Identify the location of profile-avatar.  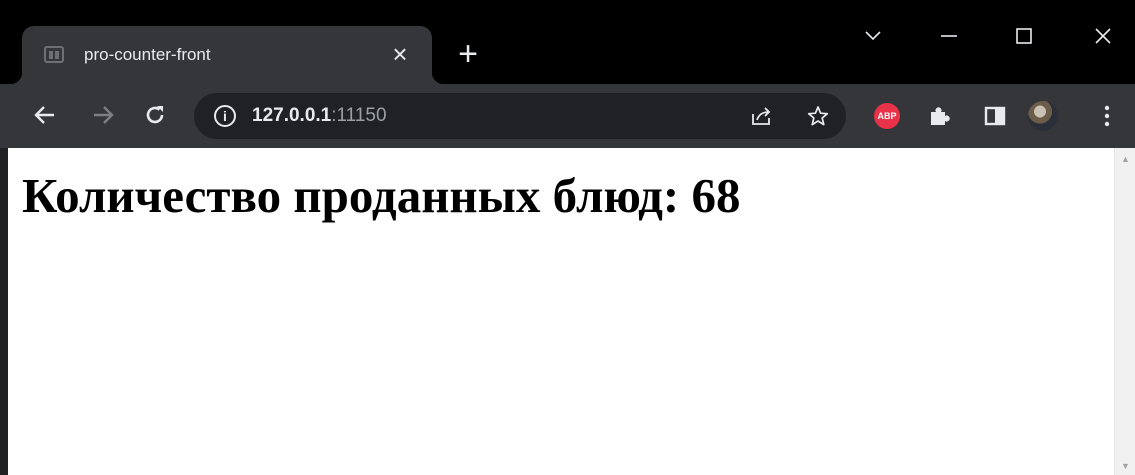
(1043, 116).